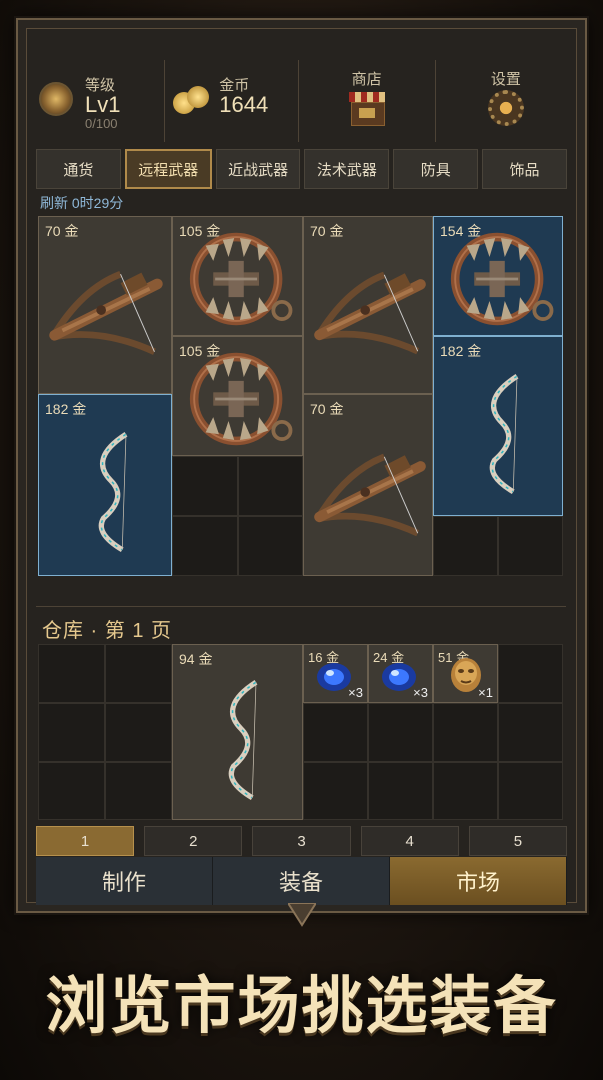 Image resolution: width=603 pixels, height=1080 pixels. Describe the element at coordinates (478, 881) in the screenshot. I see `nav-market: 市场` at that location.